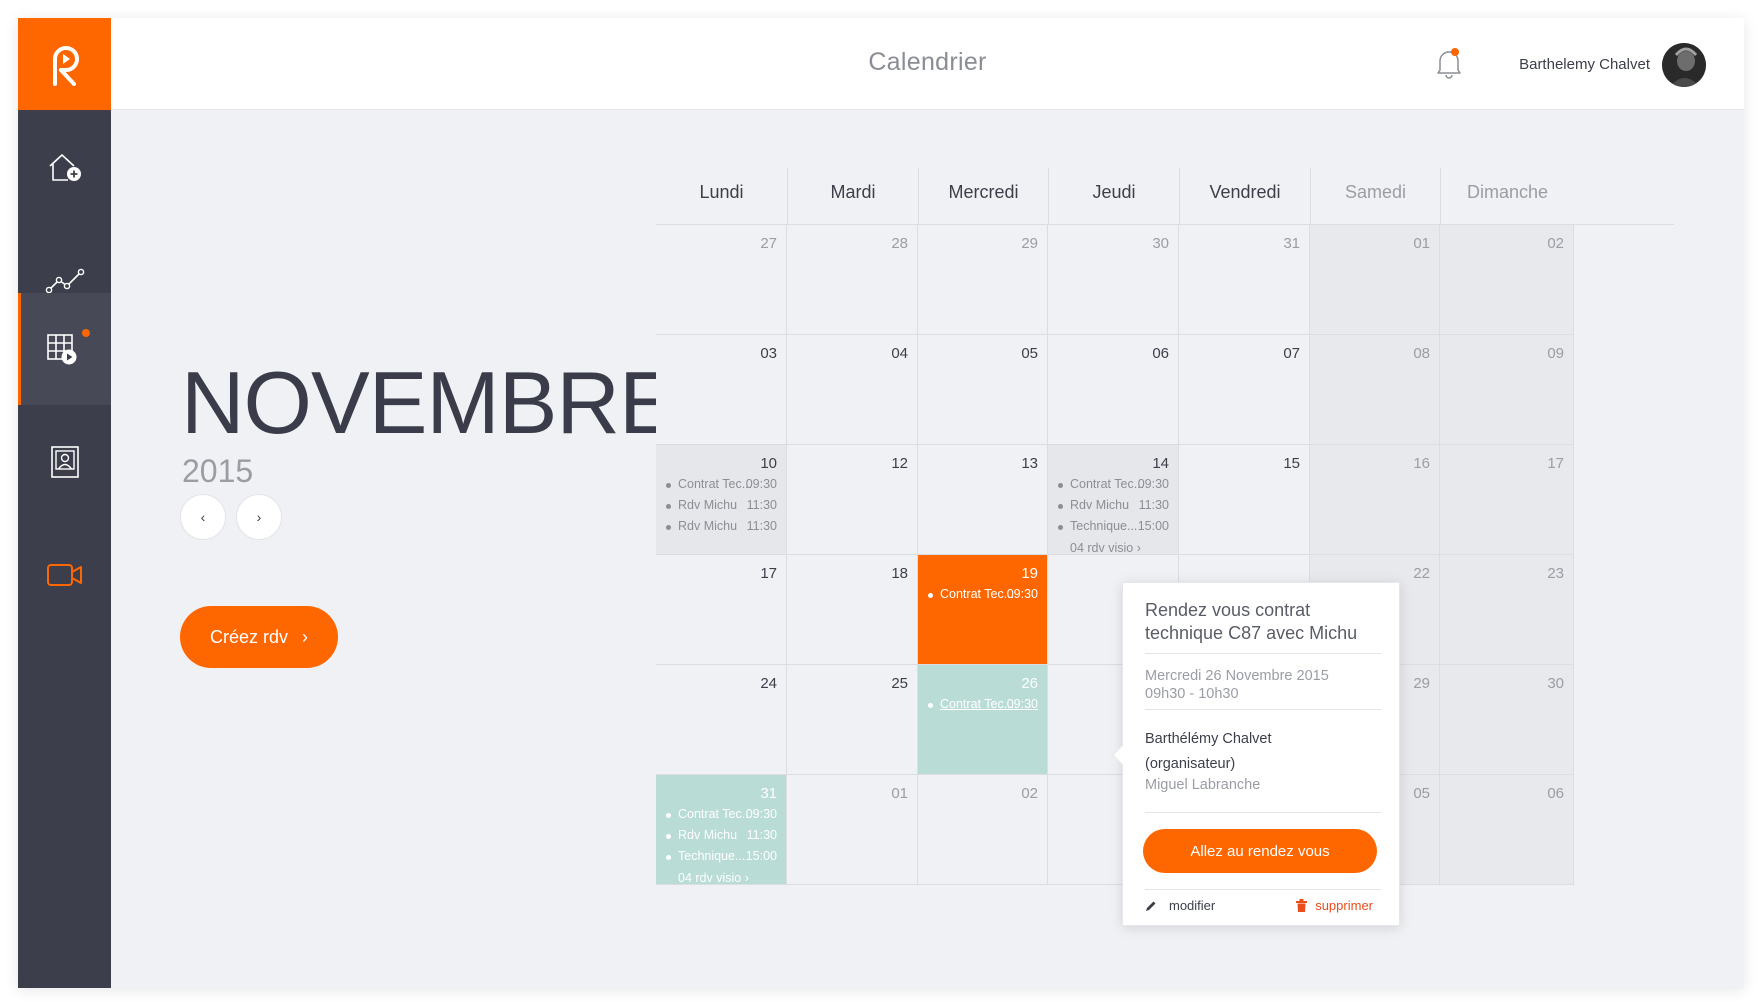 The image size is (1762, 1006). Describe the element at coordinates (1160, 463) in the screenshot. I see `day-number: 14` at that location.